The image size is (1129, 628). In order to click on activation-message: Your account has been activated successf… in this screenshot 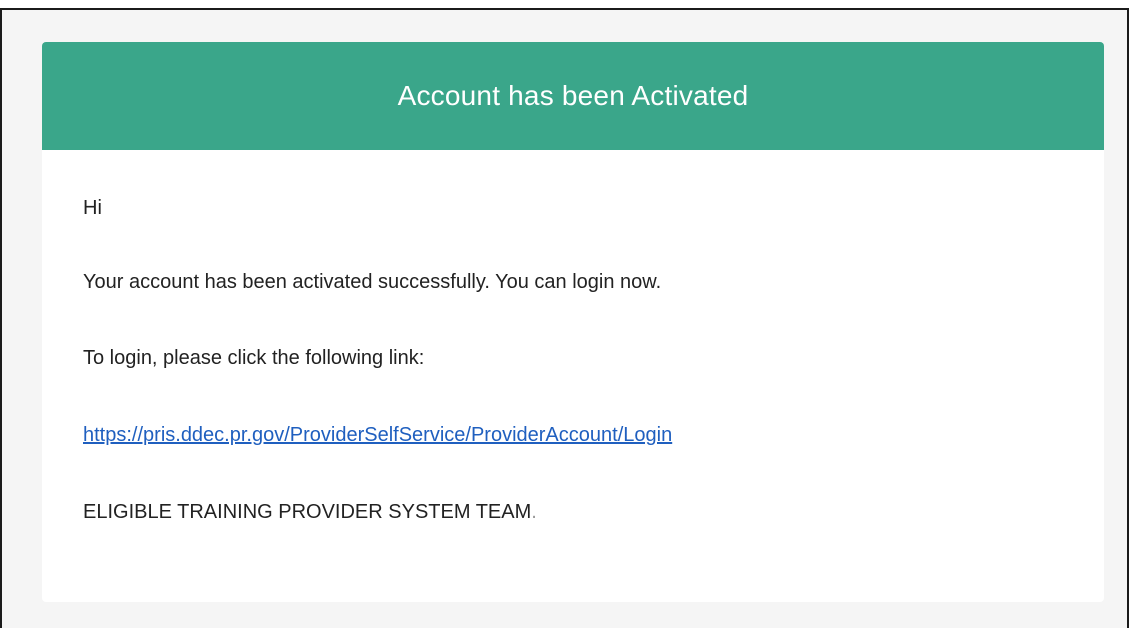, I will do `click(372, 282)`.